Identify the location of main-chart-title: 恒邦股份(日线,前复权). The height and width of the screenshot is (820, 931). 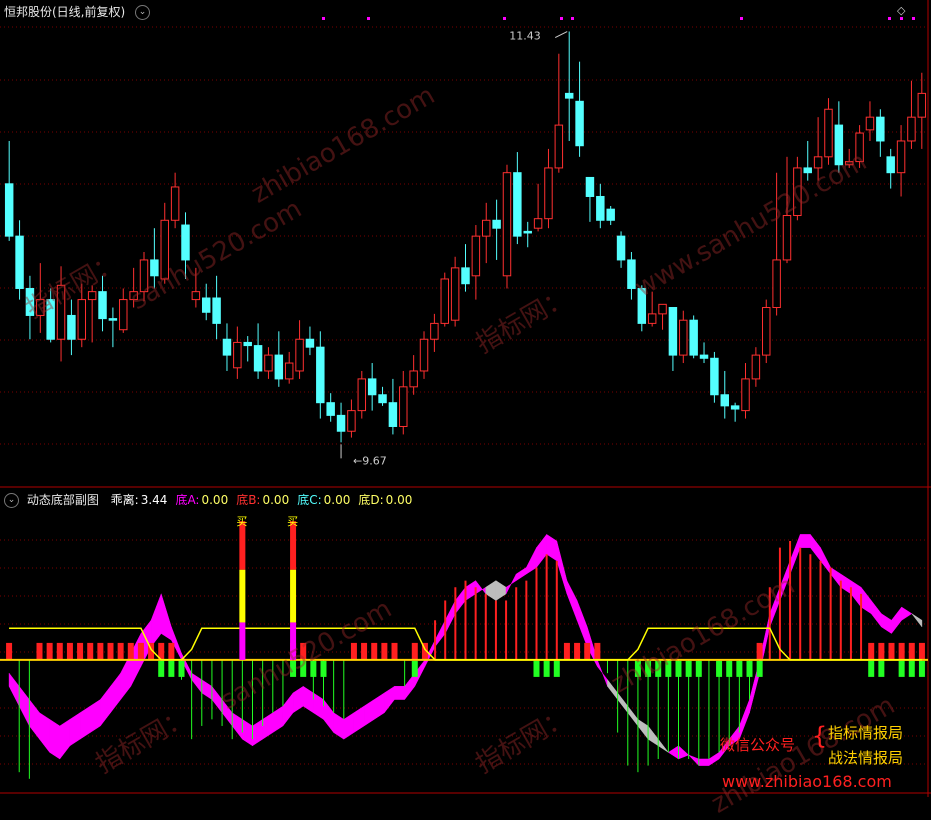
(65, 12).